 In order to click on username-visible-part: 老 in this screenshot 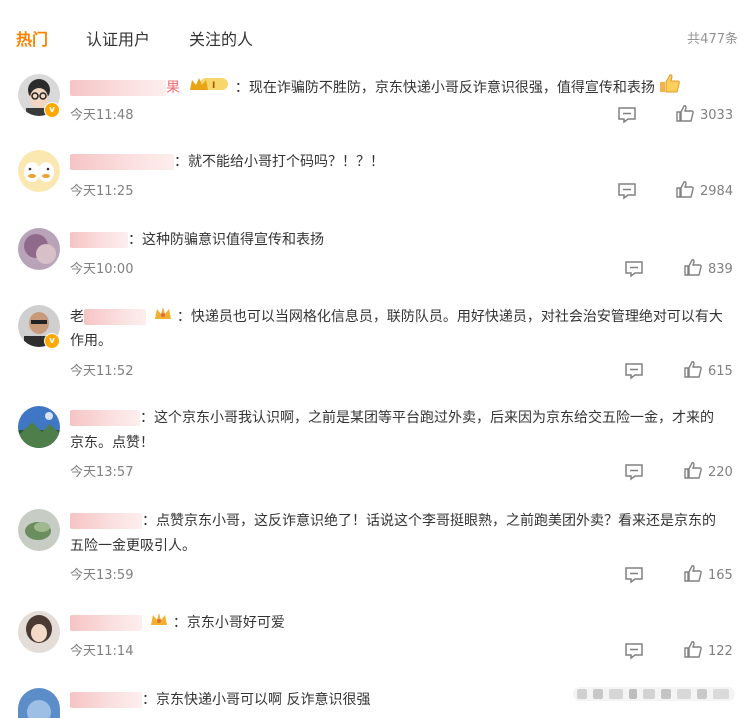, I will do `click(77, 317)`.